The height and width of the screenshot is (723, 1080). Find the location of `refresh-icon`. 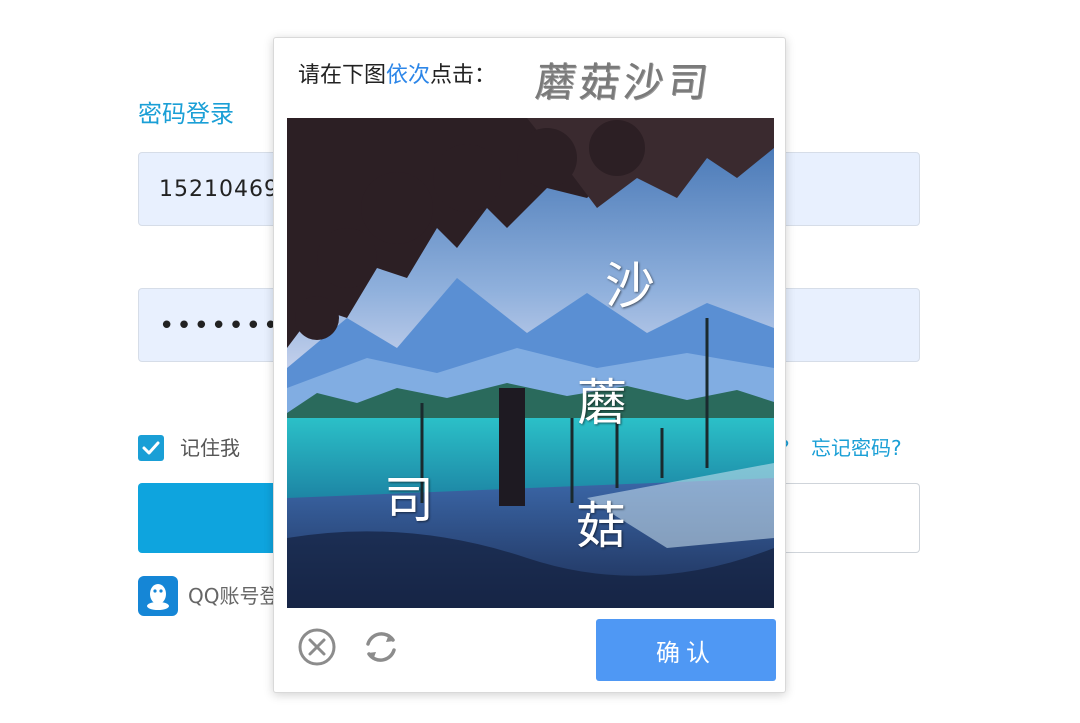

refresh-icon is located at coordinates (381, 647).